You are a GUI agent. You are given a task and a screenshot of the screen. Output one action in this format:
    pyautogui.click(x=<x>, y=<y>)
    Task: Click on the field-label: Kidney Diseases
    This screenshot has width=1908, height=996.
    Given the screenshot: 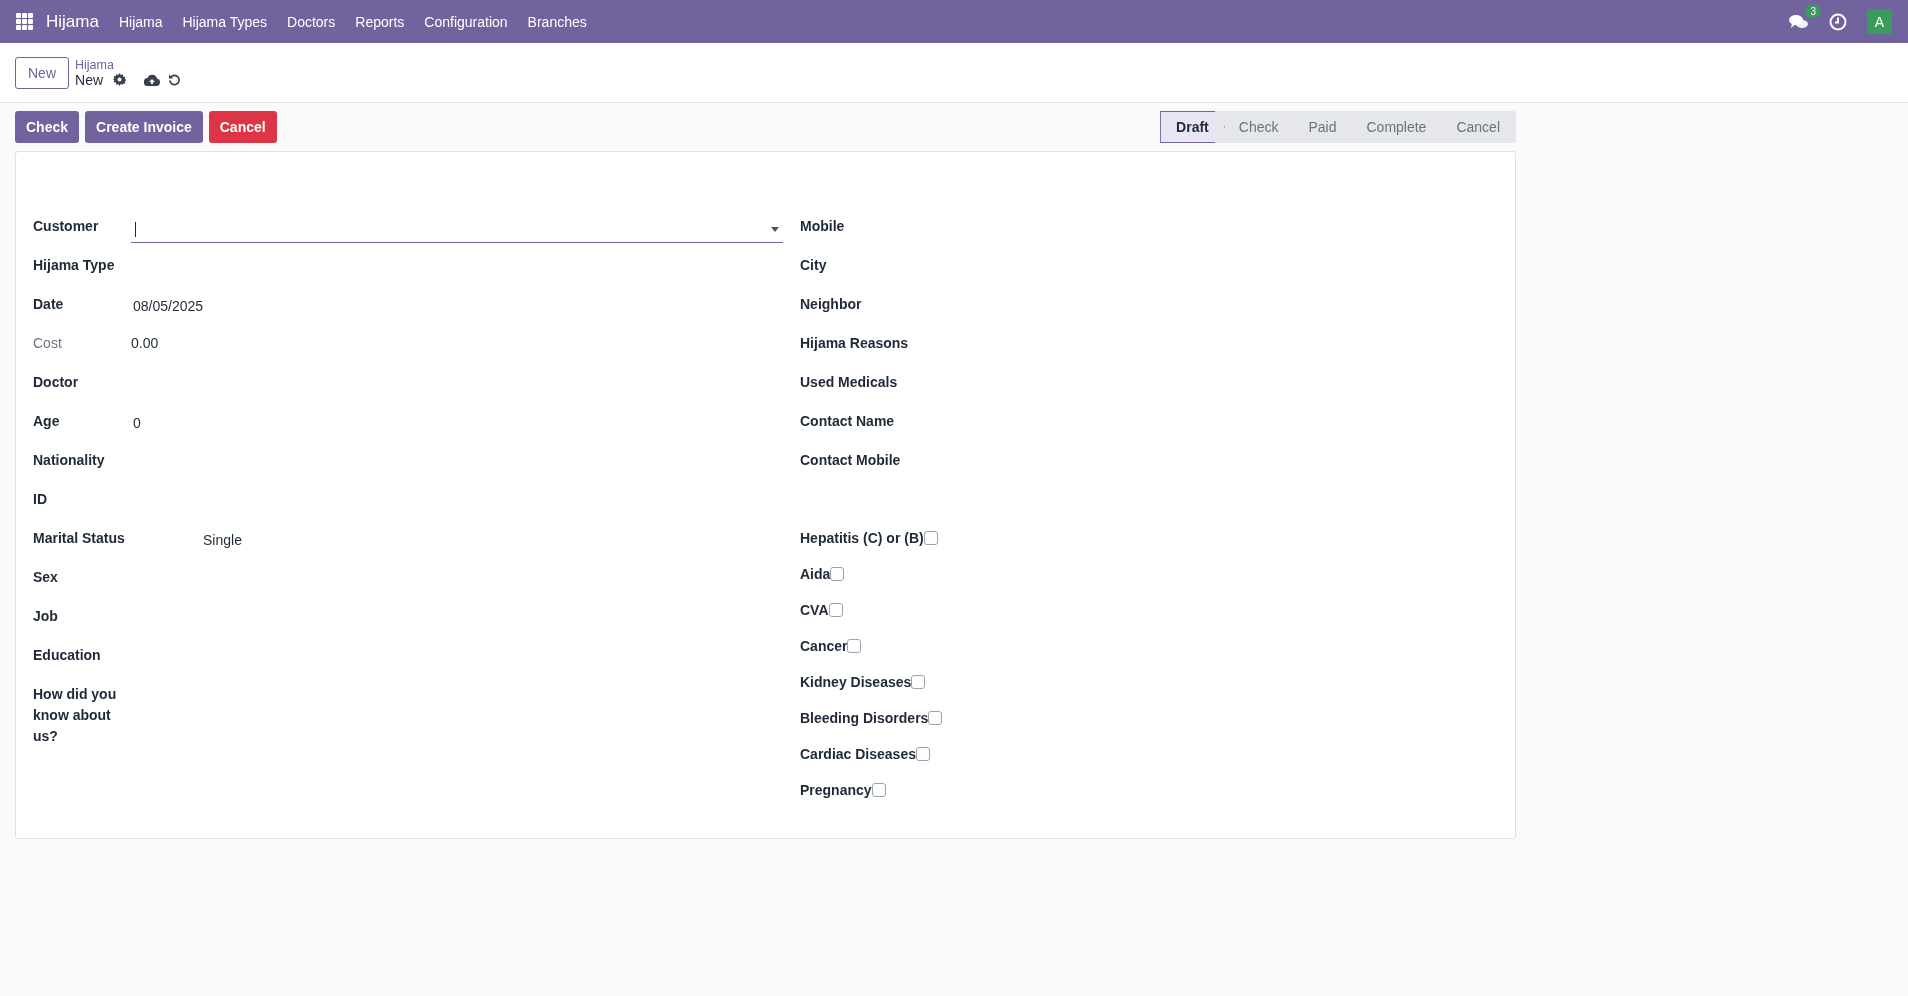 What is the action you would take?
    pyautogui.click(x=856, y=682)
    